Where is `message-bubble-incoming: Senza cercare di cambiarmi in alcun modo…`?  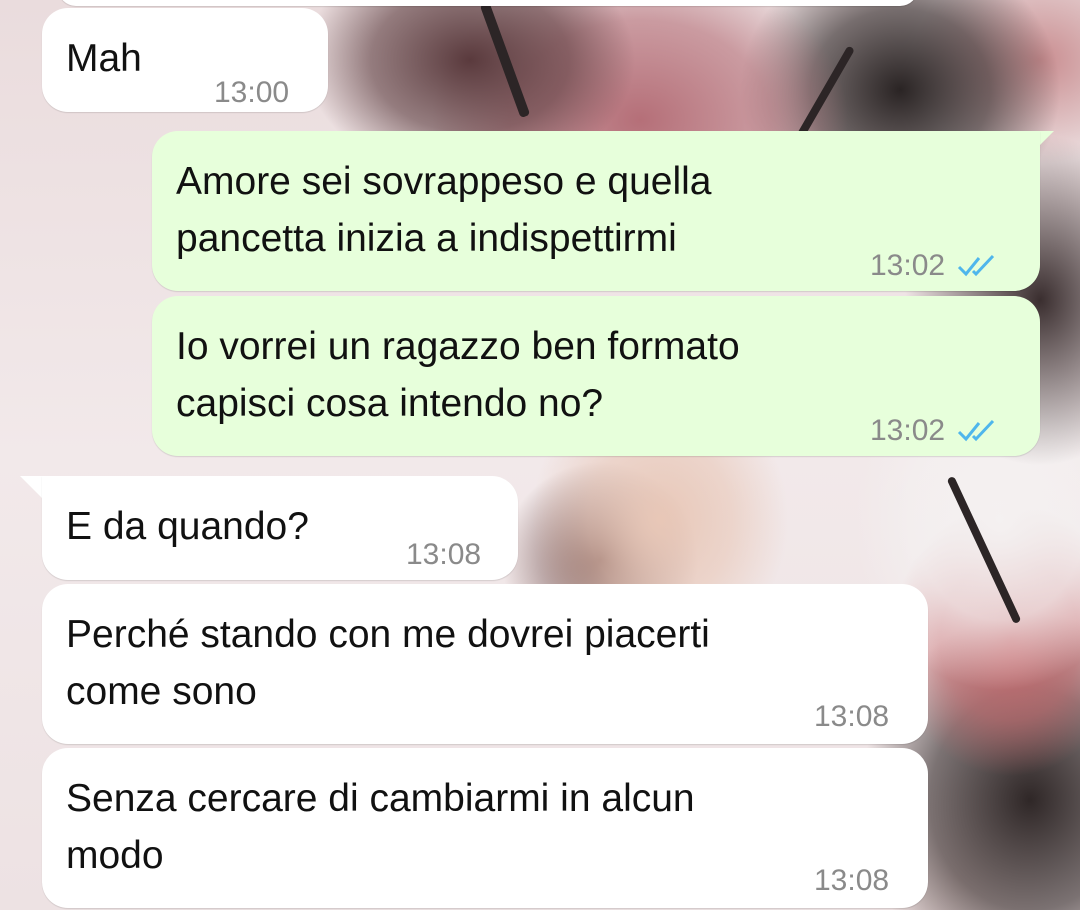 message-bubble-incoming: Senza cercare di cambiarmi in alcun modo… is located at coordinates (485, 828).